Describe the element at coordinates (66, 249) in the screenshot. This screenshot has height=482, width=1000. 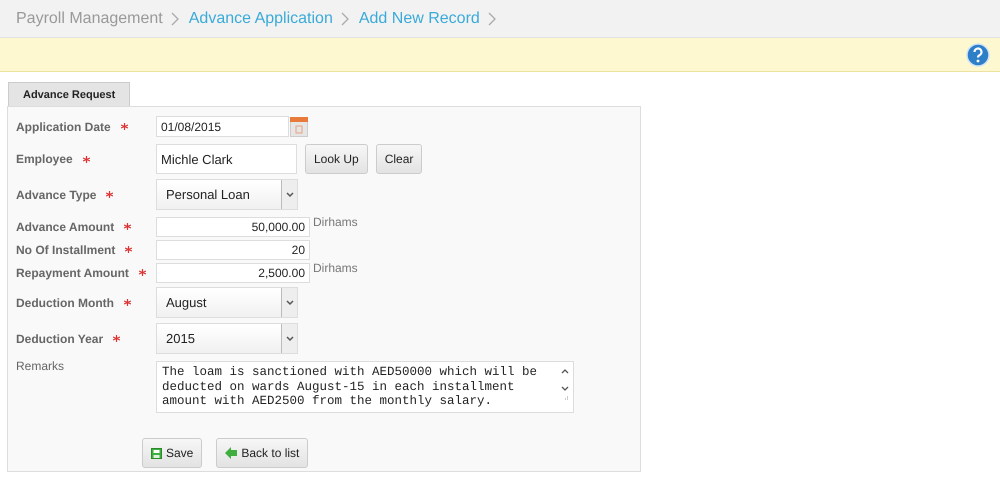
I see `field-label: No Of Installment` at that location.